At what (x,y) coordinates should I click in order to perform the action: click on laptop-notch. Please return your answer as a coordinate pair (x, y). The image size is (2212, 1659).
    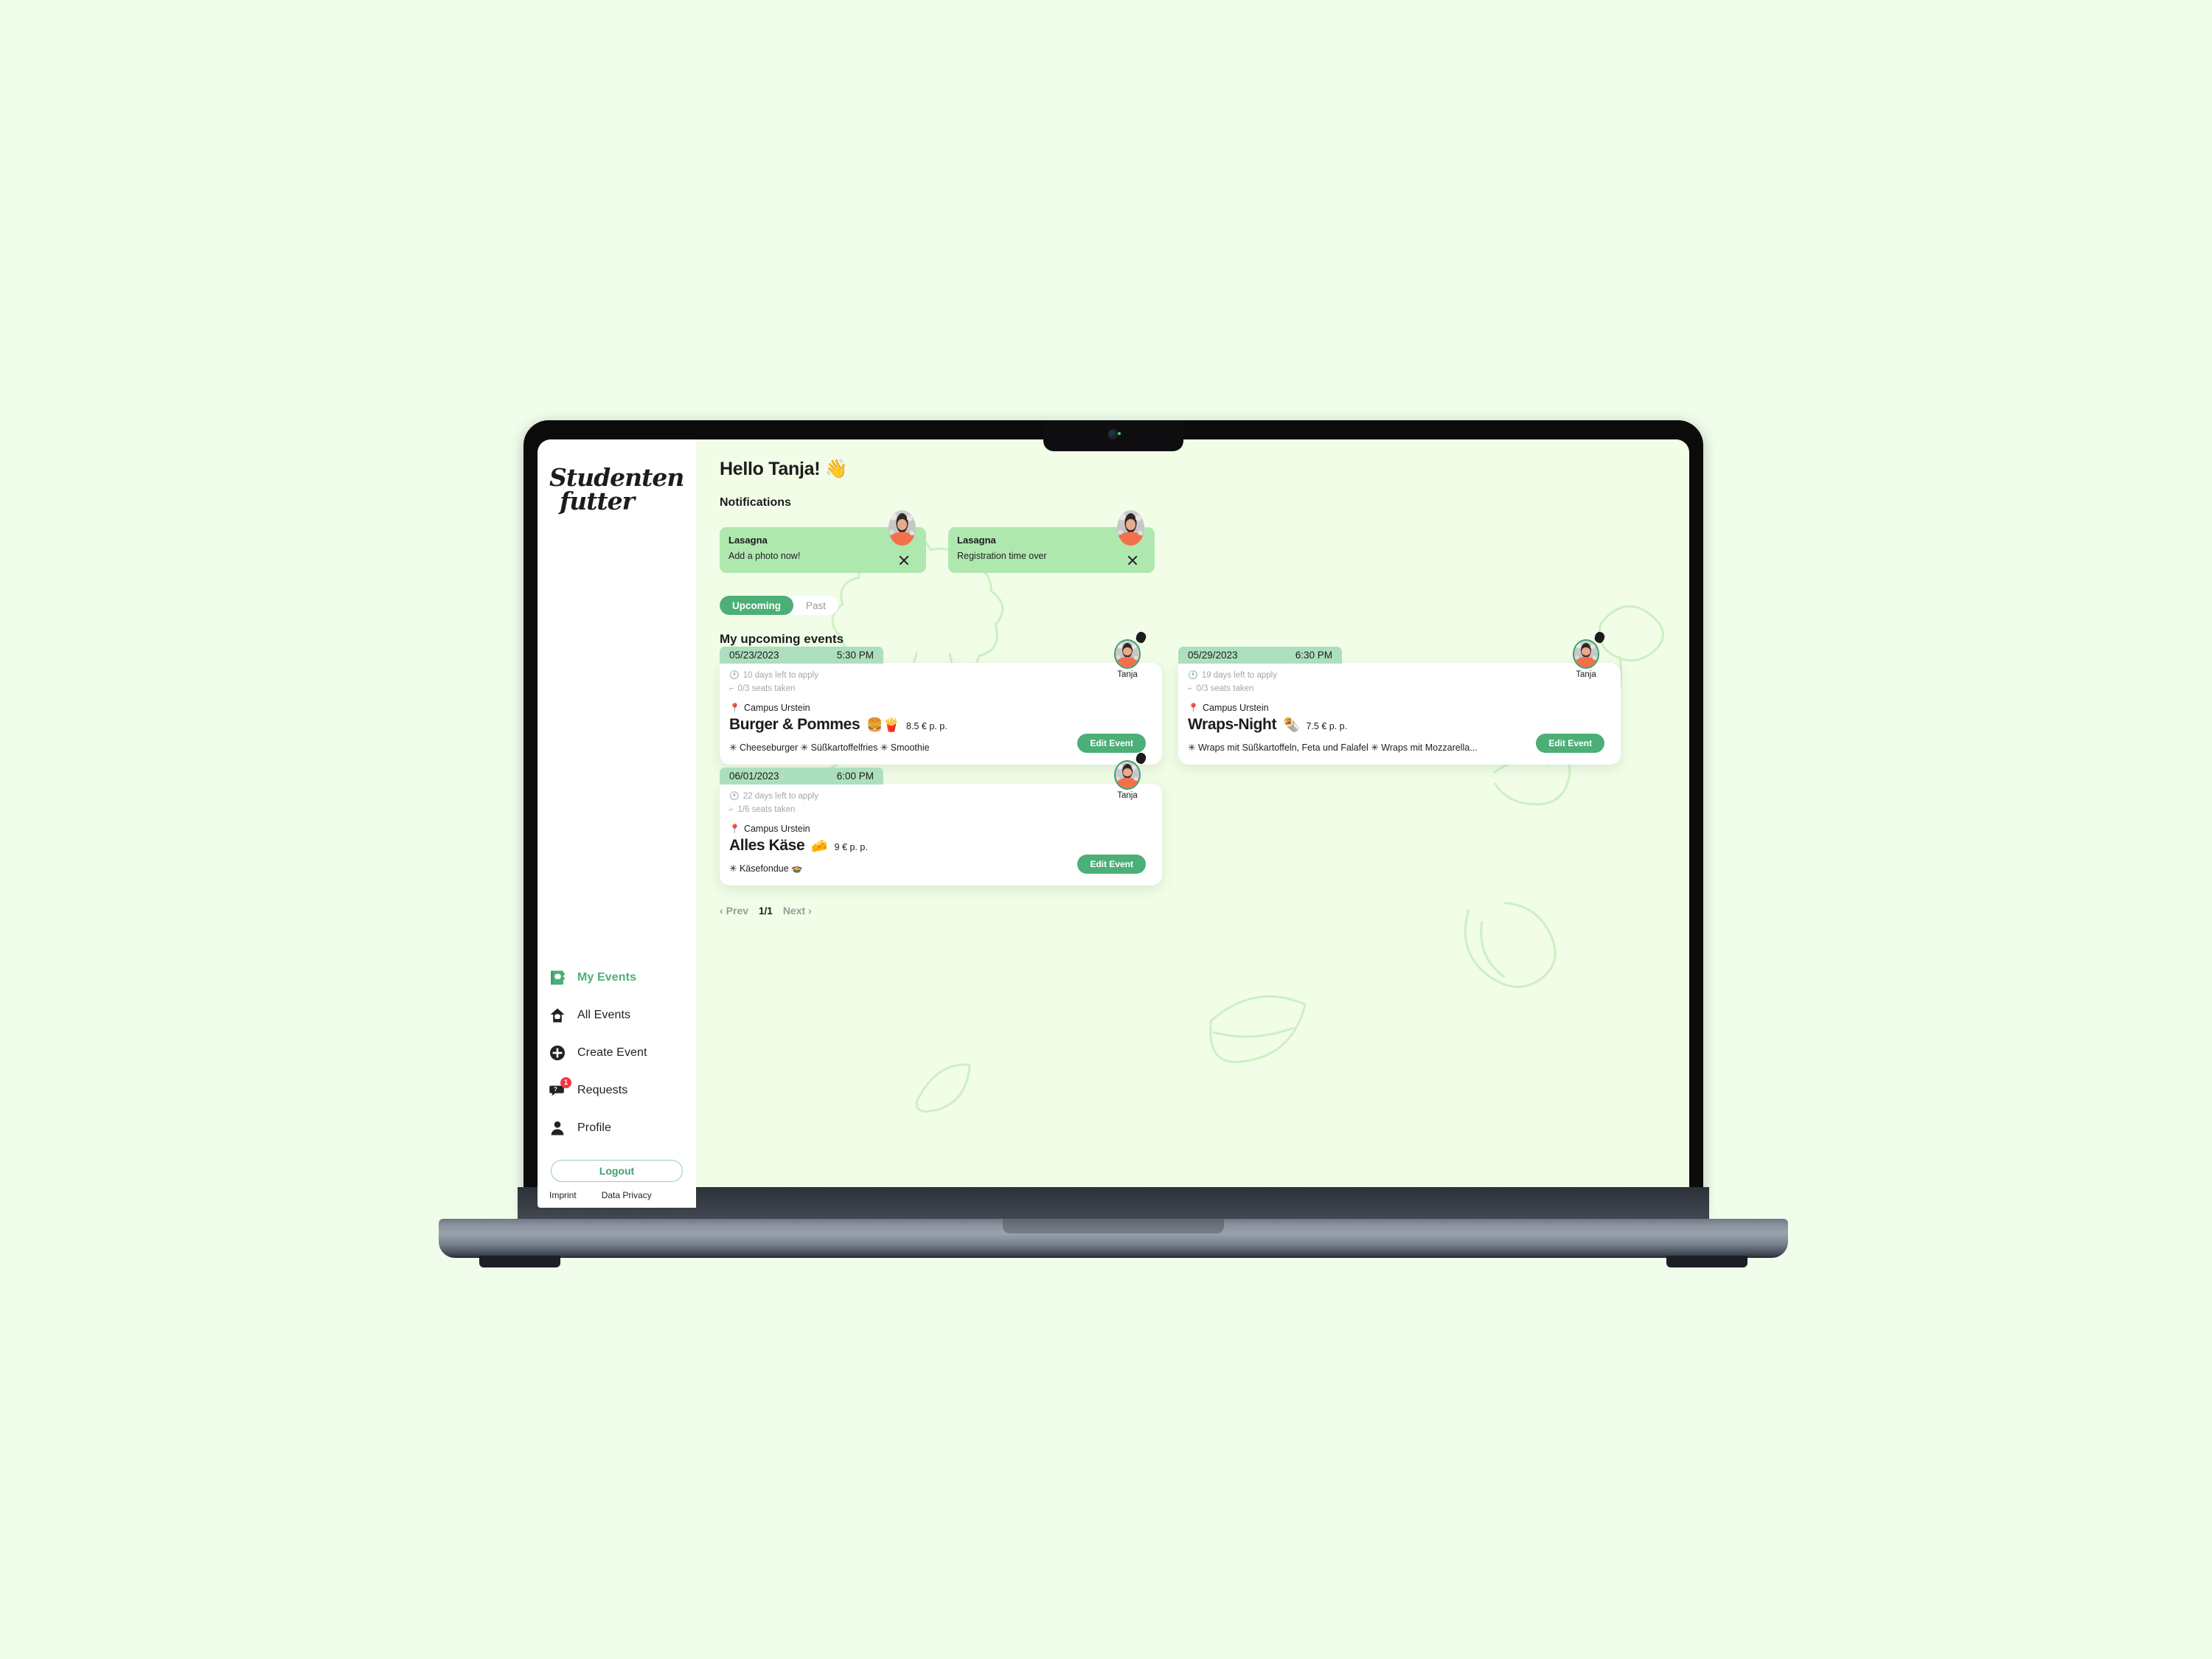
    Looking at the image, I should click on (1113, 435).